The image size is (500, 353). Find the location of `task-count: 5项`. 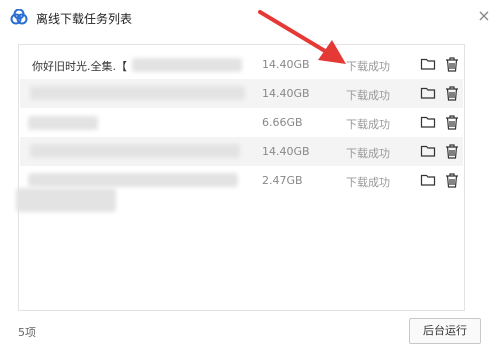

task-count: 5项 is located at coordinates (27, 332).